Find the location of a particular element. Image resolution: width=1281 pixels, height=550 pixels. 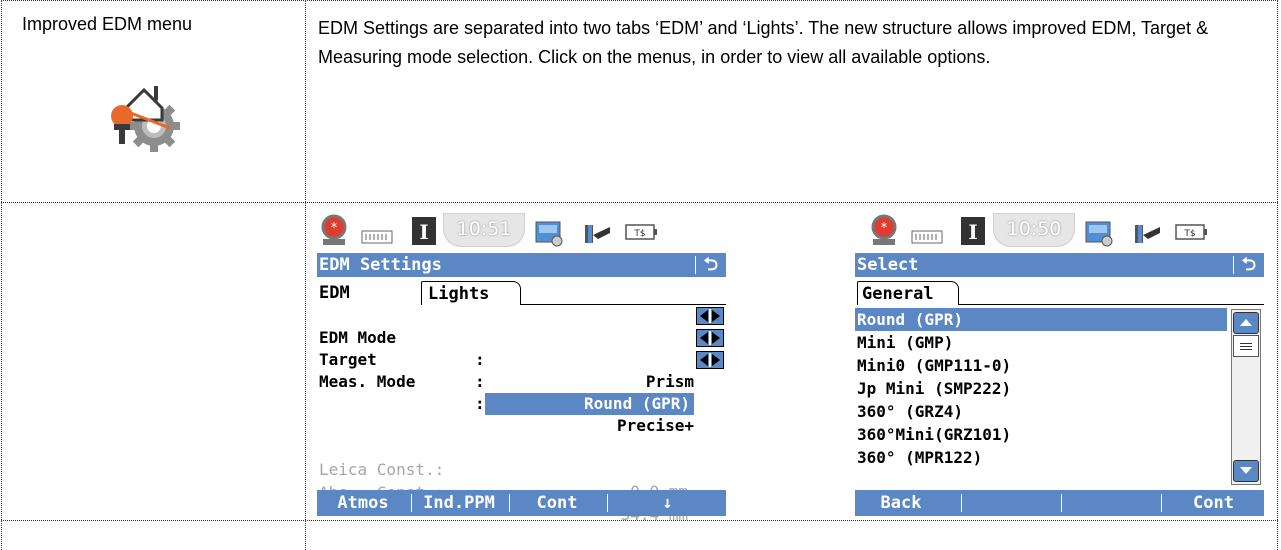

field-label: Meas. Mode is located at coordinates (367, 381).